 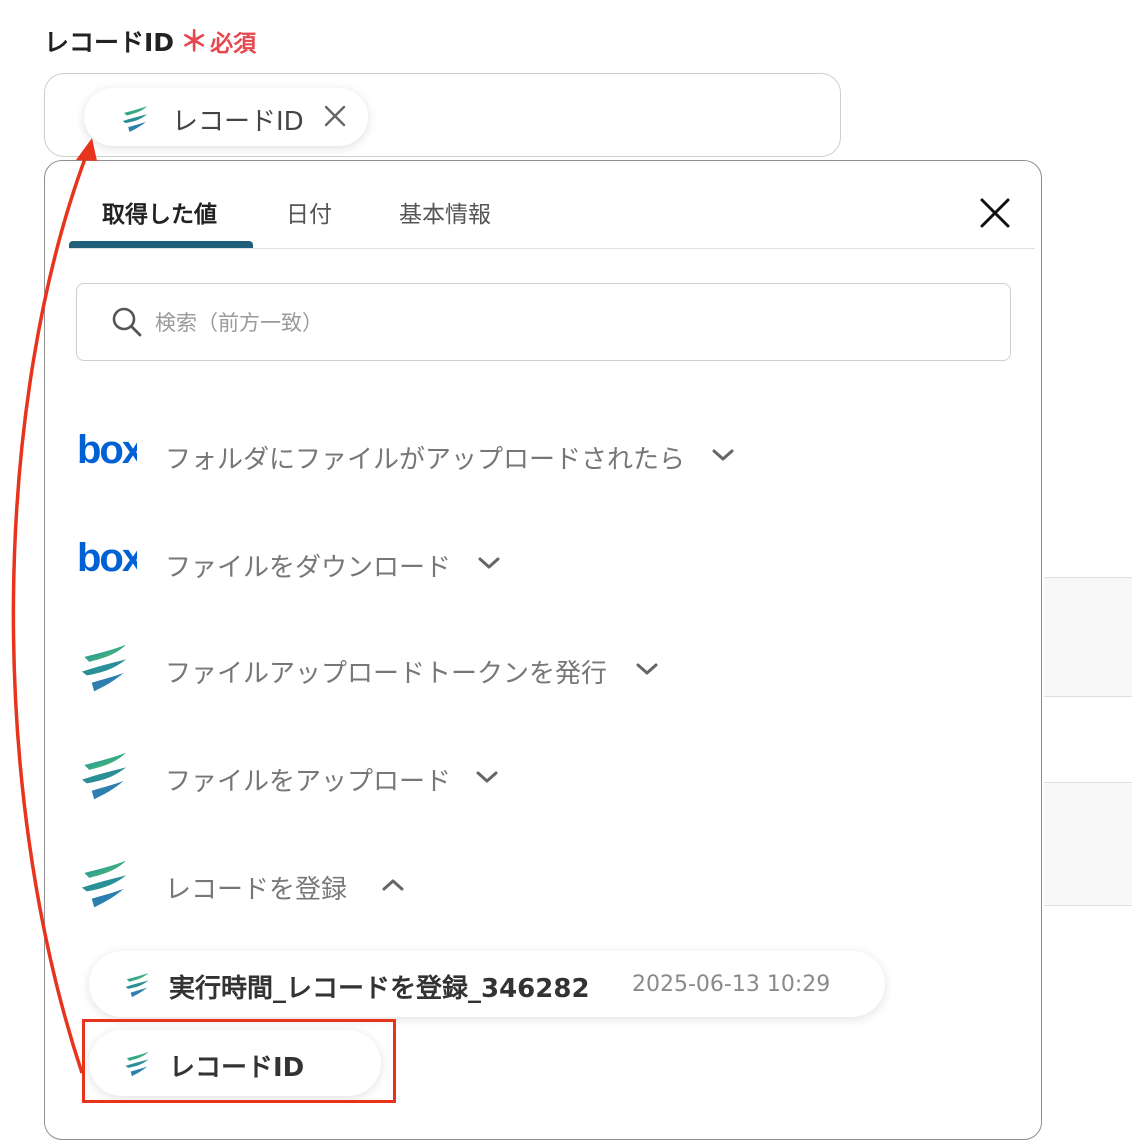 I want to click on tab-date: 日付, so click(x=309, y=212).